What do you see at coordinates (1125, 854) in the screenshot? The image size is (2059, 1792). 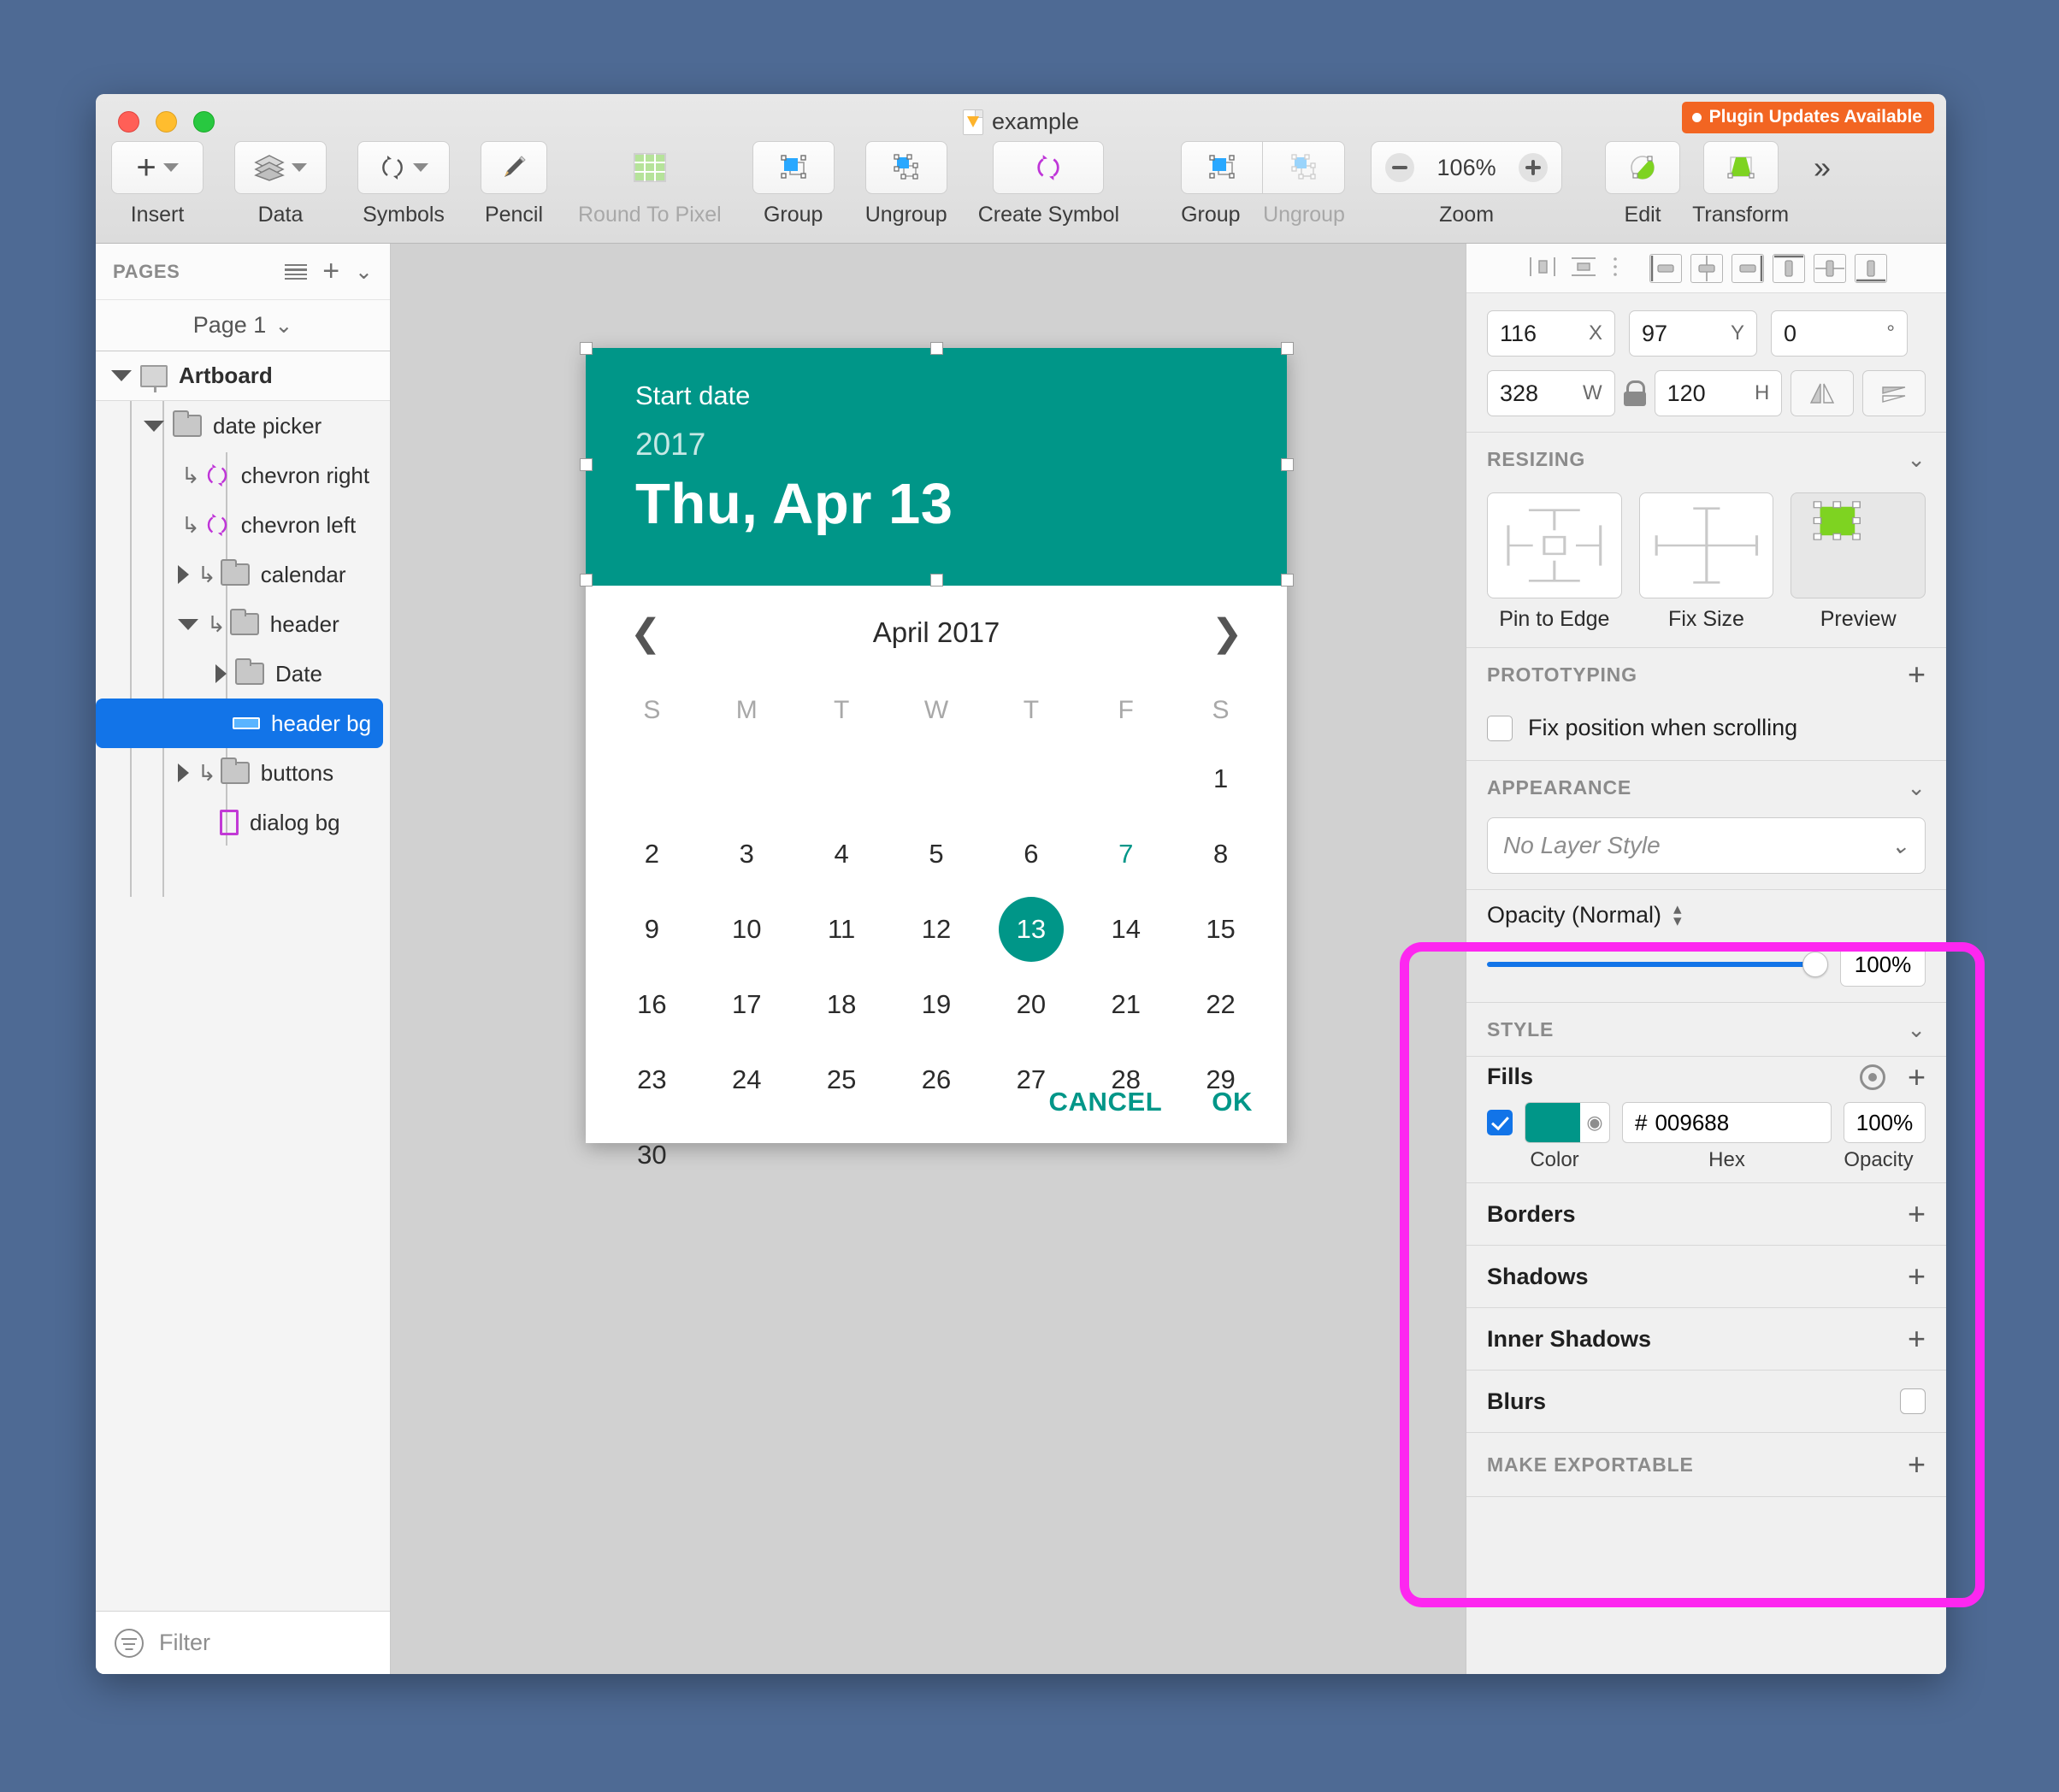 I see `day-cell: 7` at bounding box center [1125, 854].